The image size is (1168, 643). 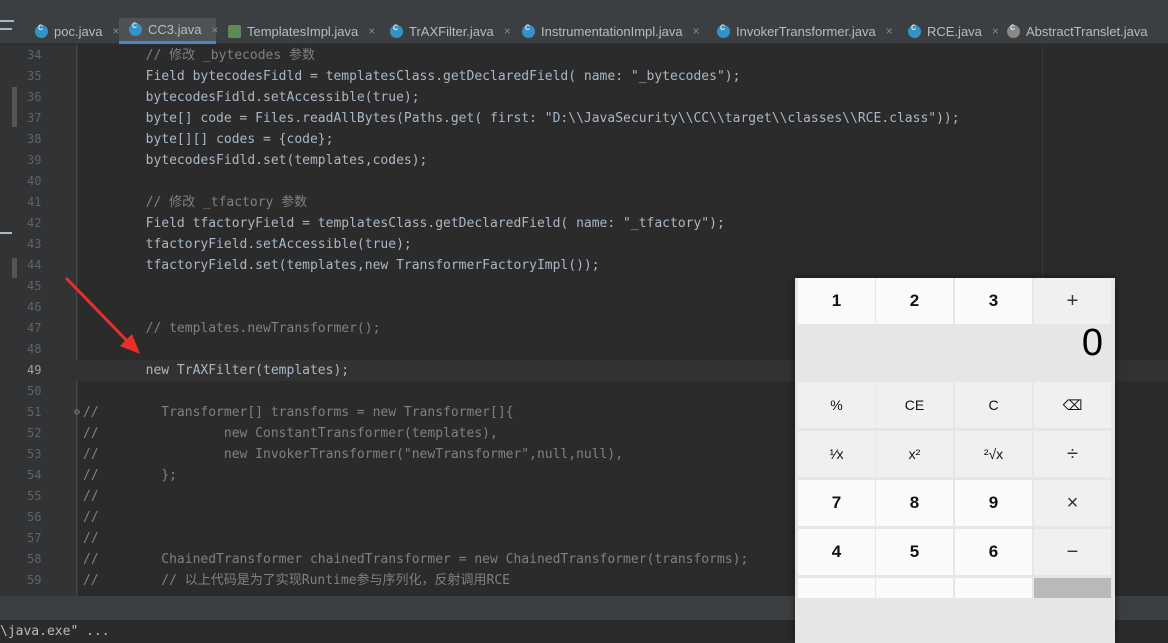 What do you see at coordinates (195, 202) in the screenshot?
I see `code-text: // 修改 _tfactory 参数` at bounding box center [195, 202].